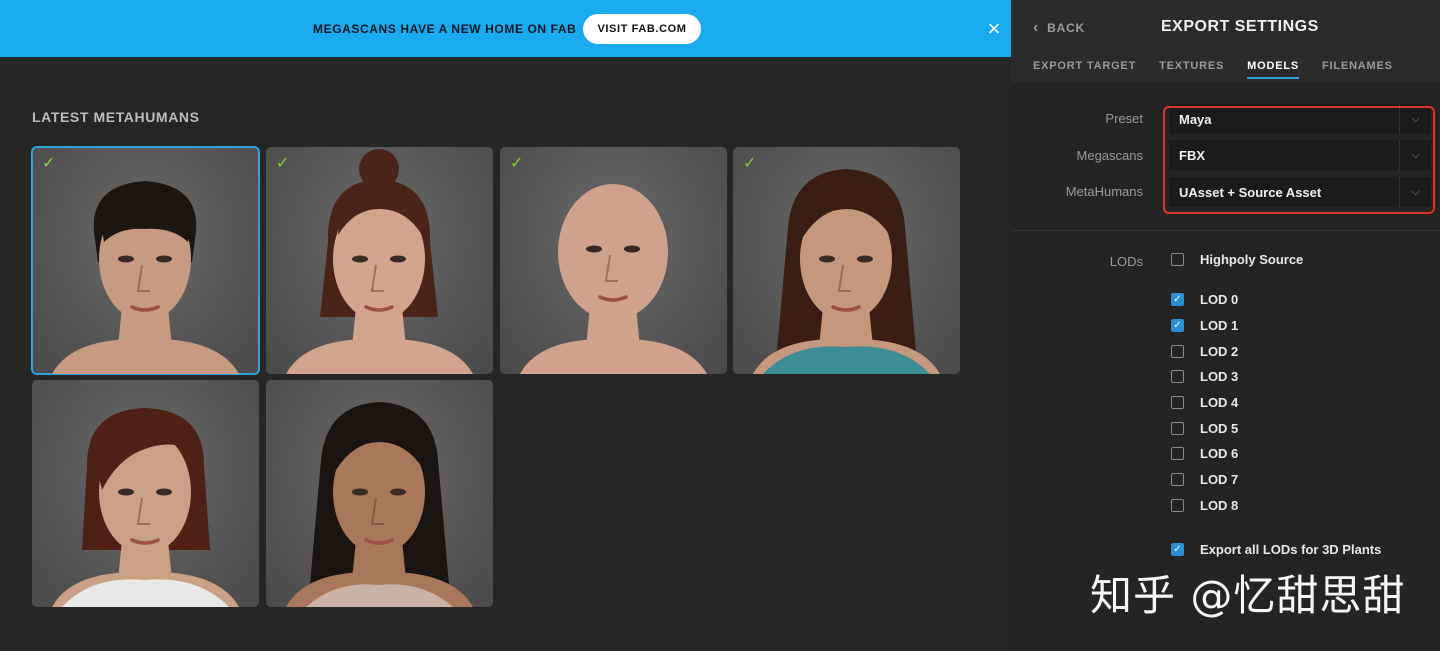 The image size is (1440, 651). I want to click on lod-checkbox-row: LOD 4, so click(1204, 402).